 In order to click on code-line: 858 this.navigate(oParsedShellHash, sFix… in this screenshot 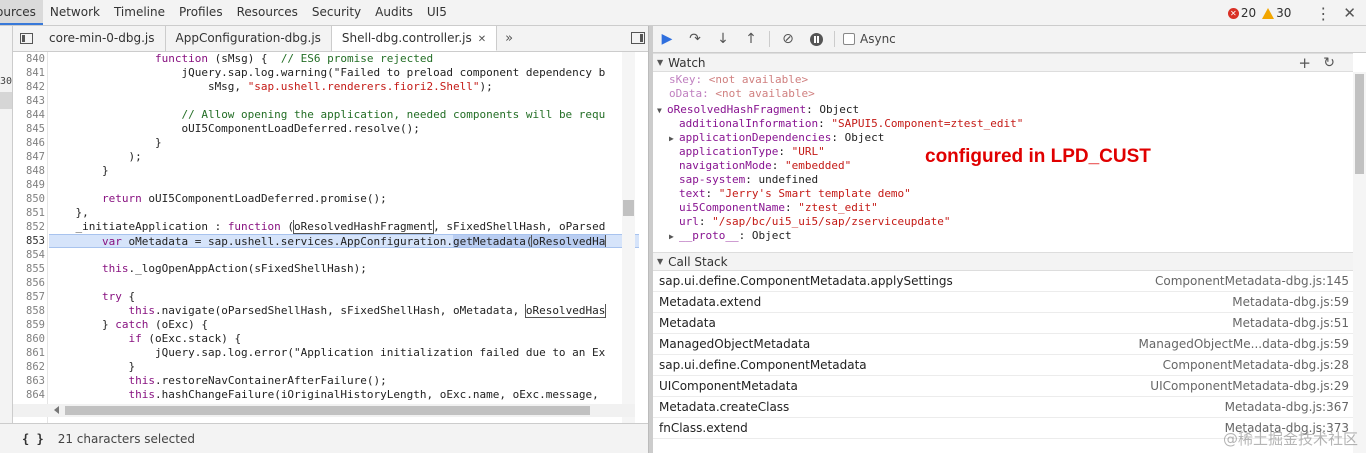, I will do `click(330, 311)`.